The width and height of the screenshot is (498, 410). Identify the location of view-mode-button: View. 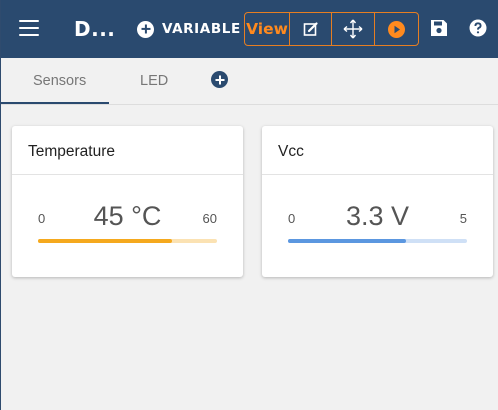
(267, 29).